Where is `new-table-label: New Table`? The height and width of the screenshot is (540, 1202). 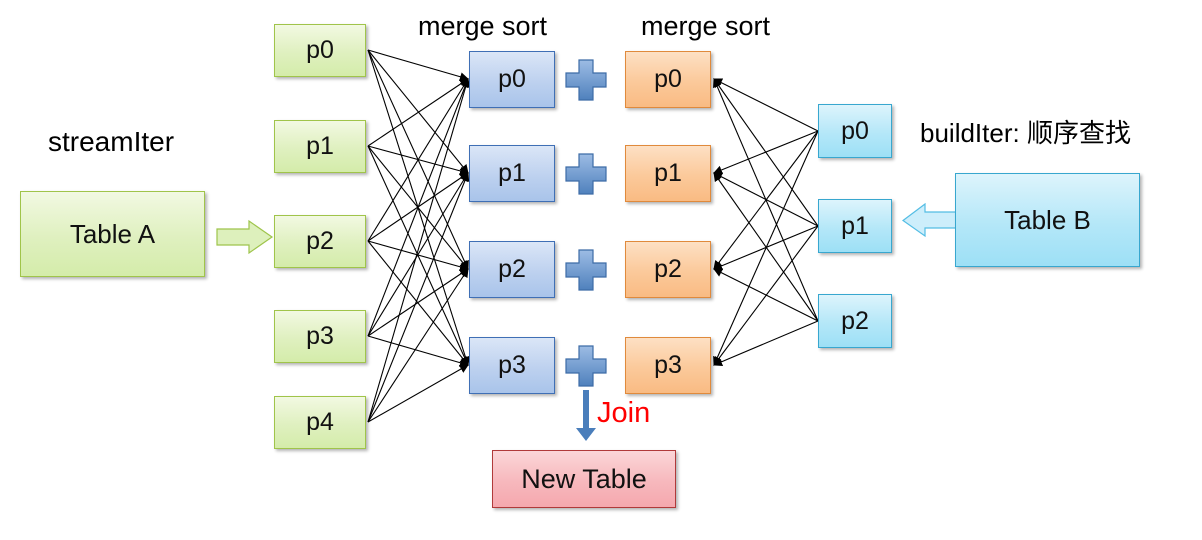
new-table-label: New Table is located at coordinates (584, 478).